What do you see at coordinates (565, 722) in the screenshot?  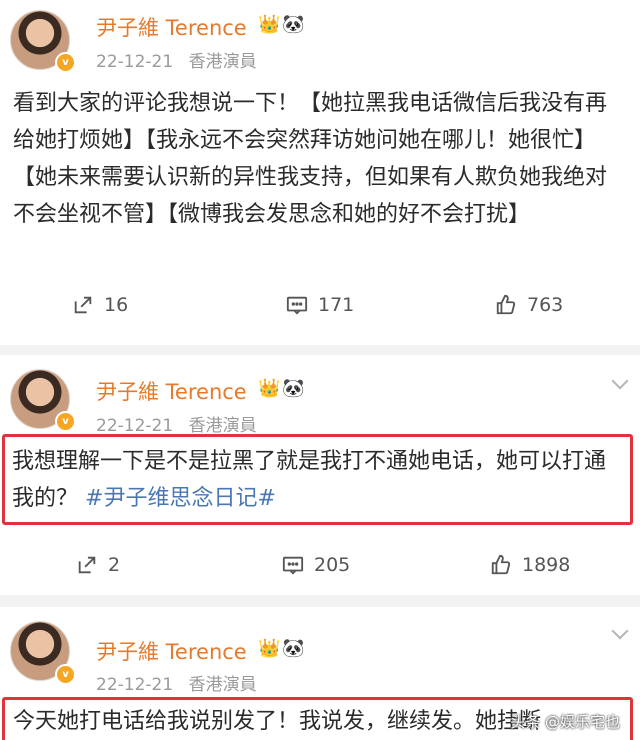 I see `watermark: 头条 @娱乐宅也` at bounding box center [565, 722].